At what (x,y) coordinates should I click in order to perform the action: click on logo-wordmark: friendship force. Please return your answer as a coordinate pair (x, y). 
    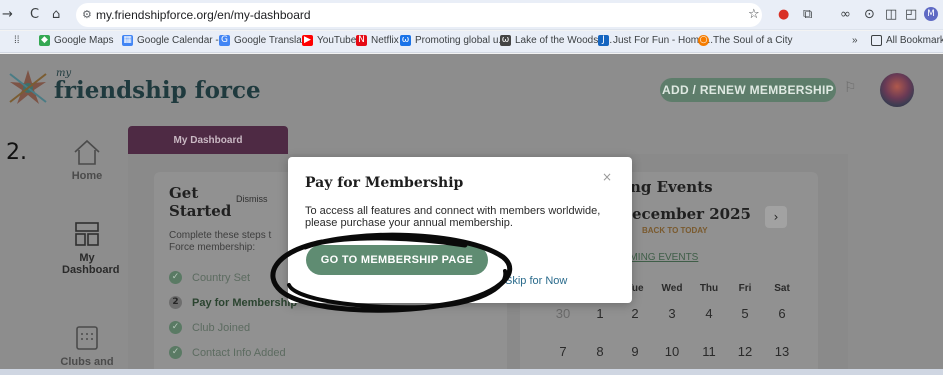
    Looking at the image, I should click on (157, 90).